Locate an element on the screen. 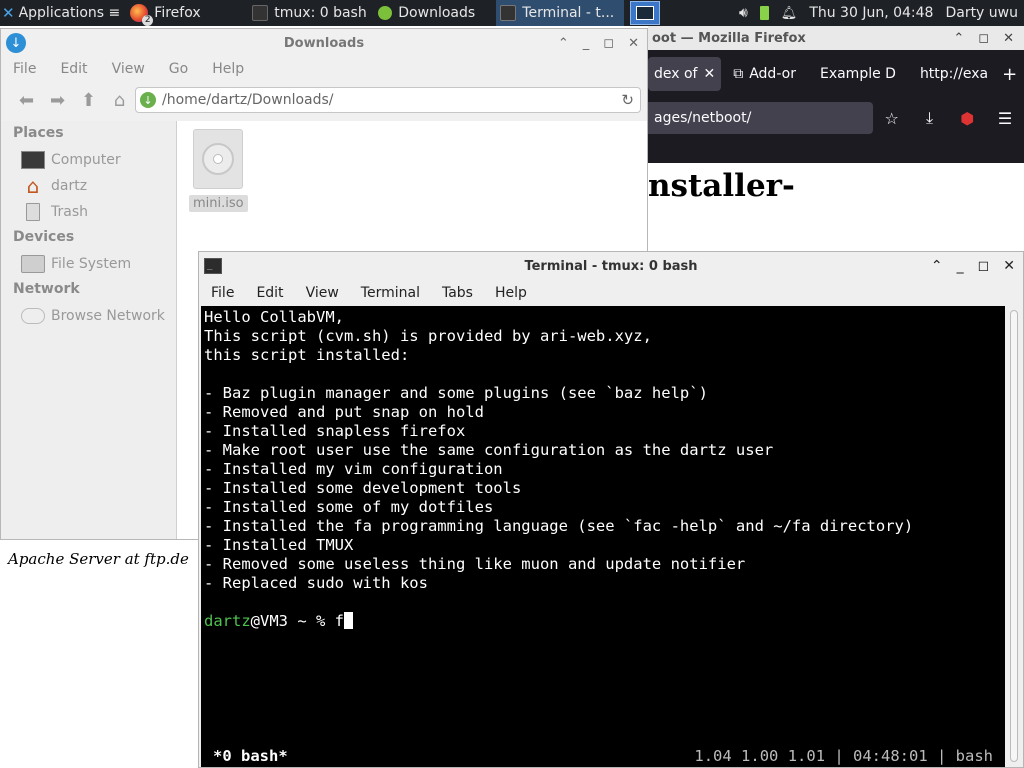 The width and height of the screenshot is (1024, 768). devices-header: Devices is located at coordinates (44, 237).